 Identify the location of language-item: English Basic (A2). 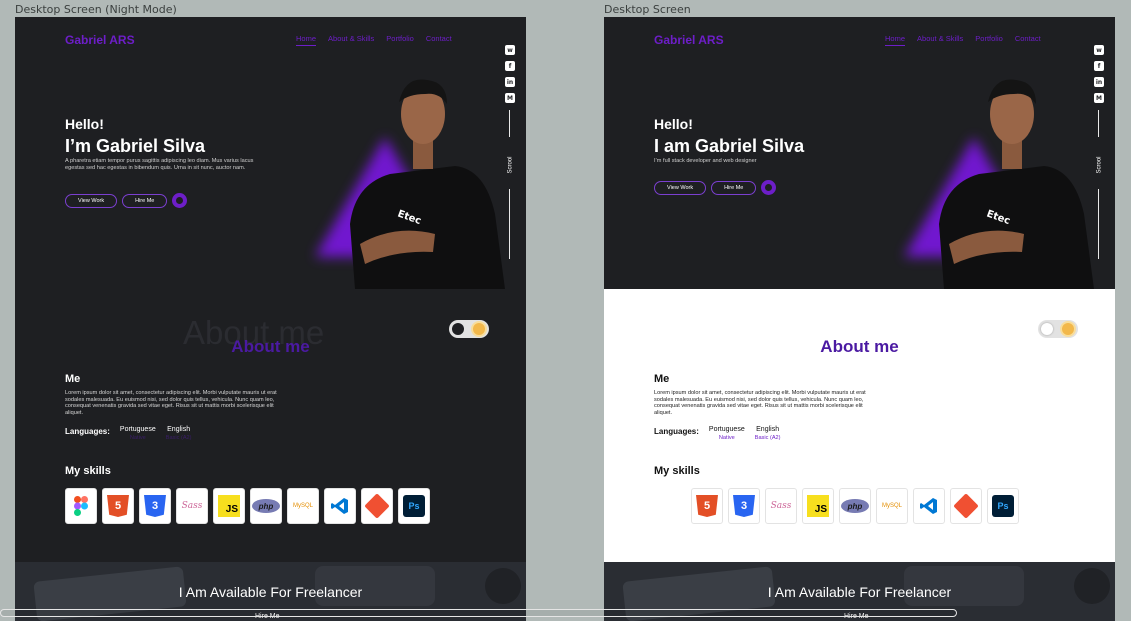
(768, 433).